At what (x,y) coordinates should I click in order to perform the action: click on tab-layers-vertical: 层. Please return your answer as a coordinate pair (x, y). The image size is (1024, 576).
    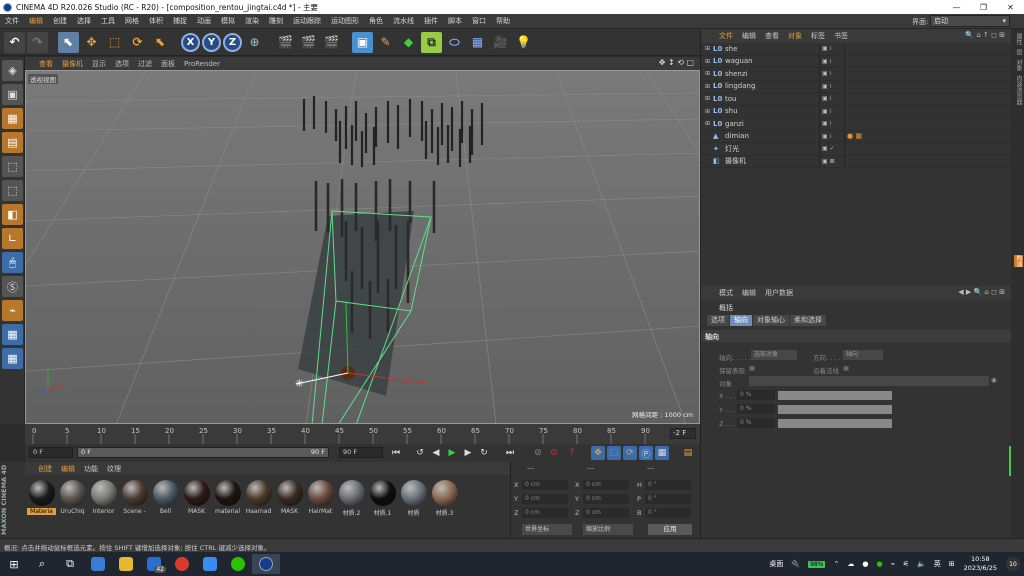
    Looking at the image, I should click on (1018, 52).